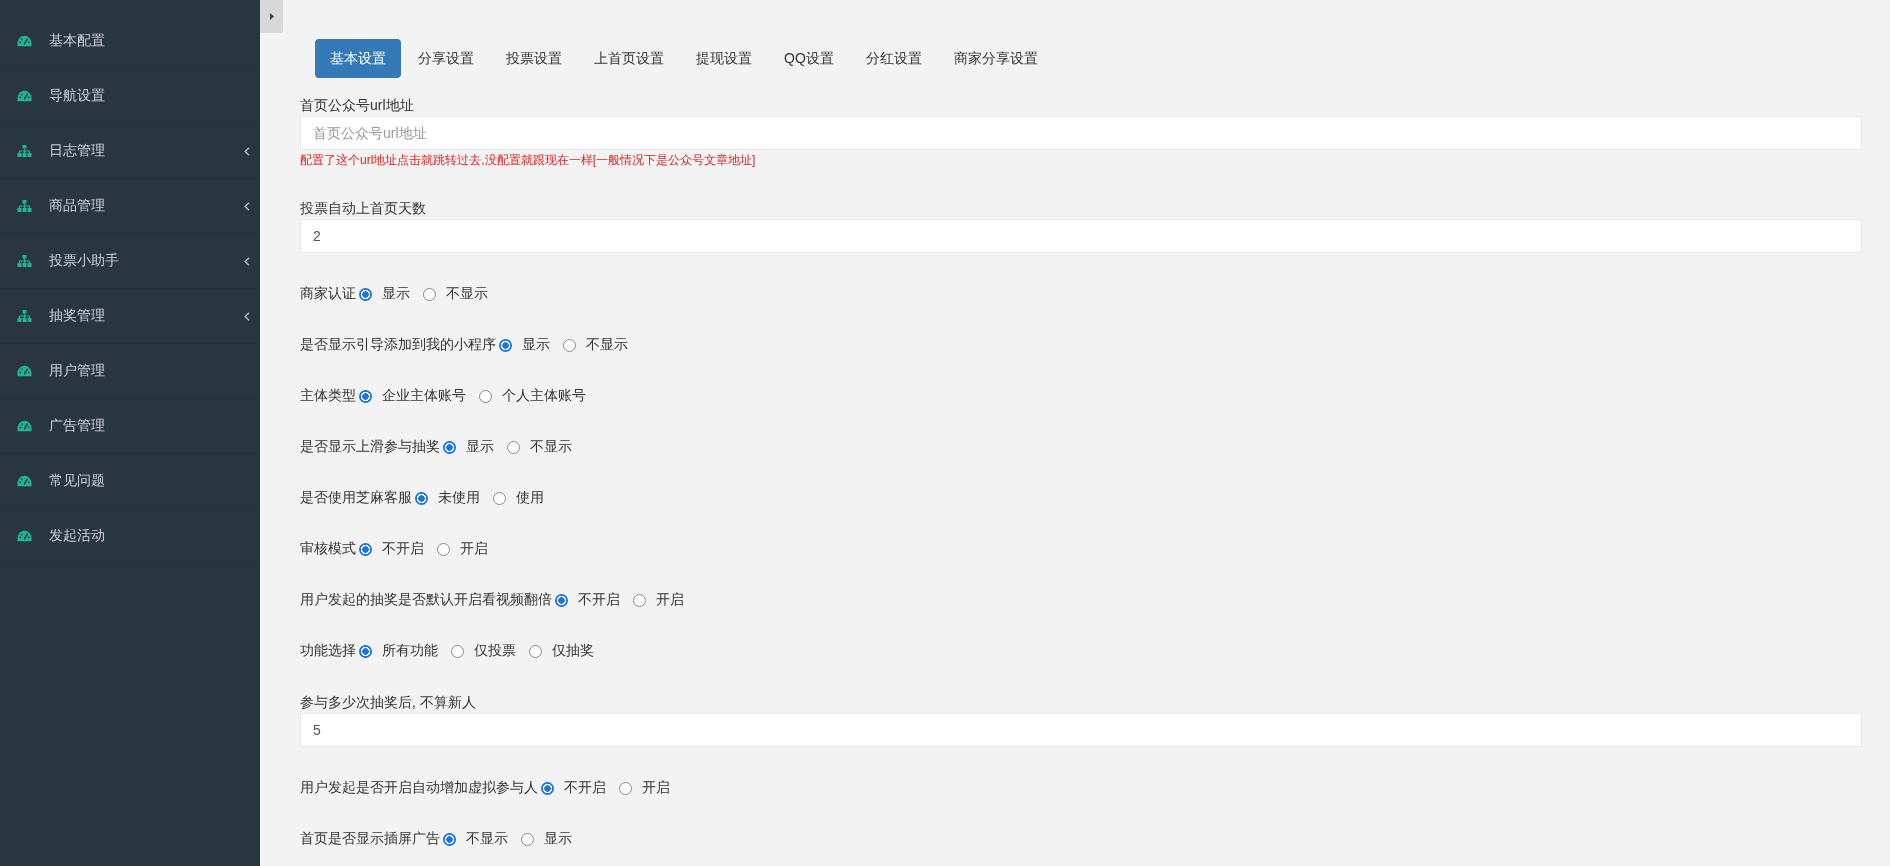  Describe the element at coordinates (1081, 236) in the screenshot. I see `text-input: 2` at that location.